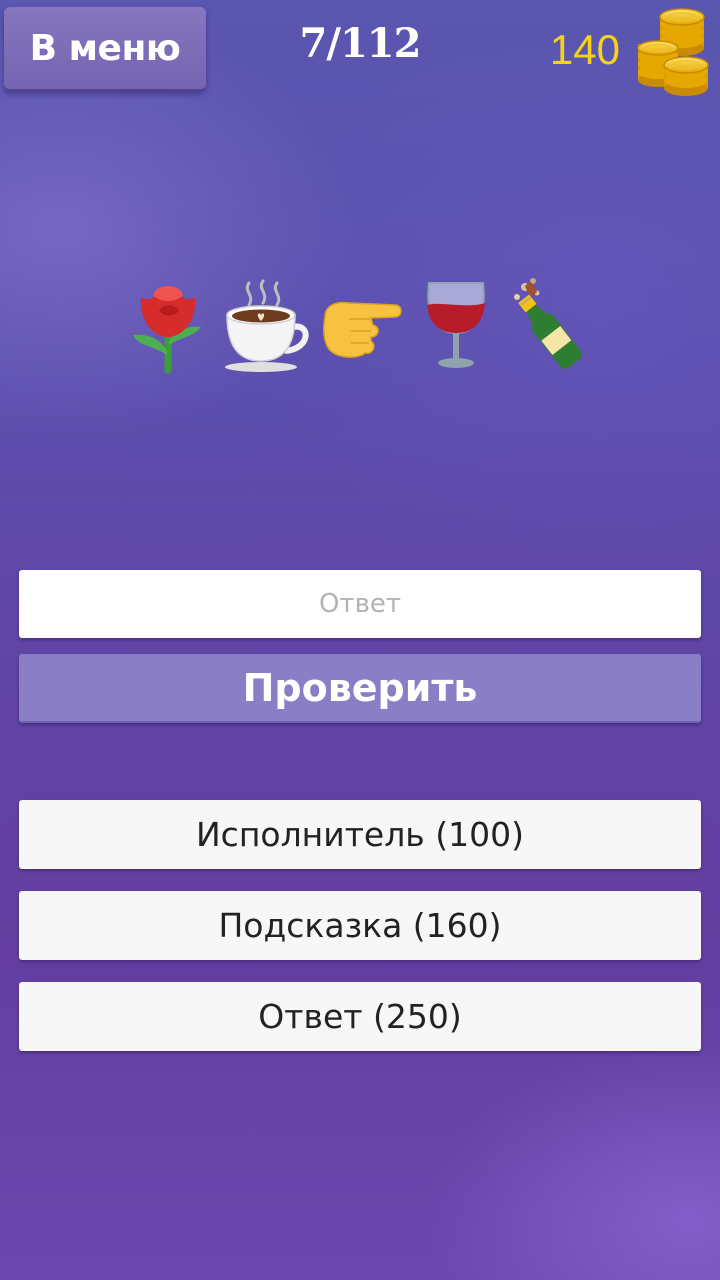  I want to click on champagne-bottle-icon, so click(548, 323).